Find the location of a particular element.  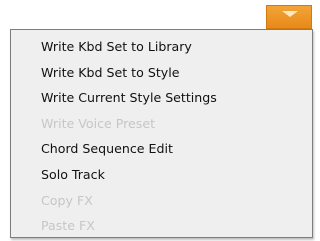

page-menu-button is located at coordinates (289, 17).